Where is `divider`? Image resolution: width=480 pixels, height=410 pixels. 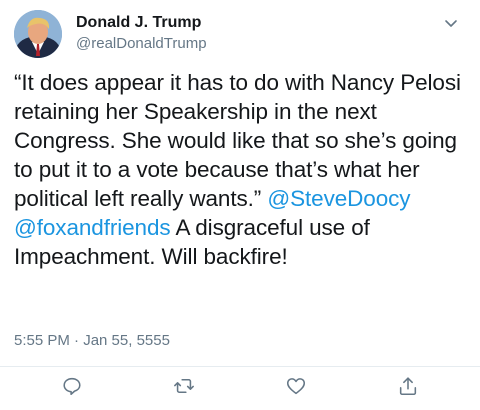
divider is located at coordinates (240, 366).